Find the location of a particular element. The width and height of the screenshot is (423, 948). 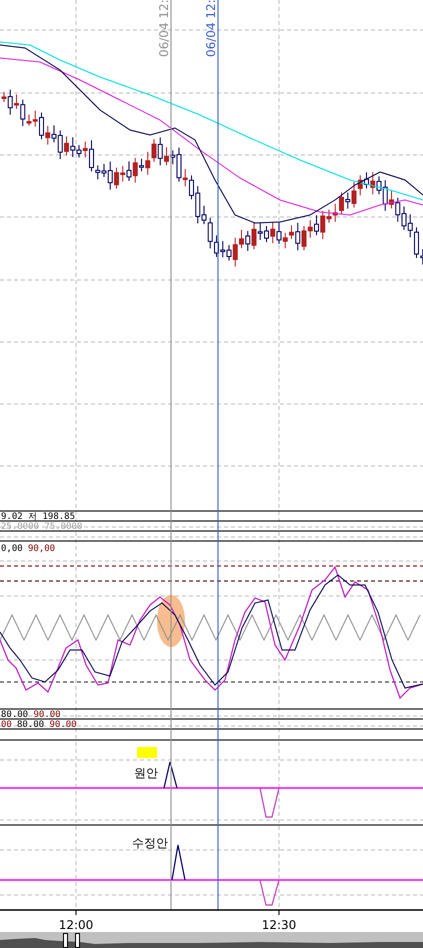

time-axis-label: 12:30 is located at coordinates (279, 925).